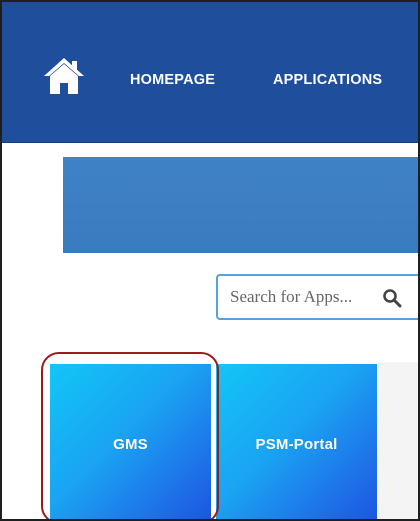  What do you see at coordinates (327, 80) in the screenshot?
I see `nav-applications-link: APPLICATIONS` at bounding box center [327, 80].